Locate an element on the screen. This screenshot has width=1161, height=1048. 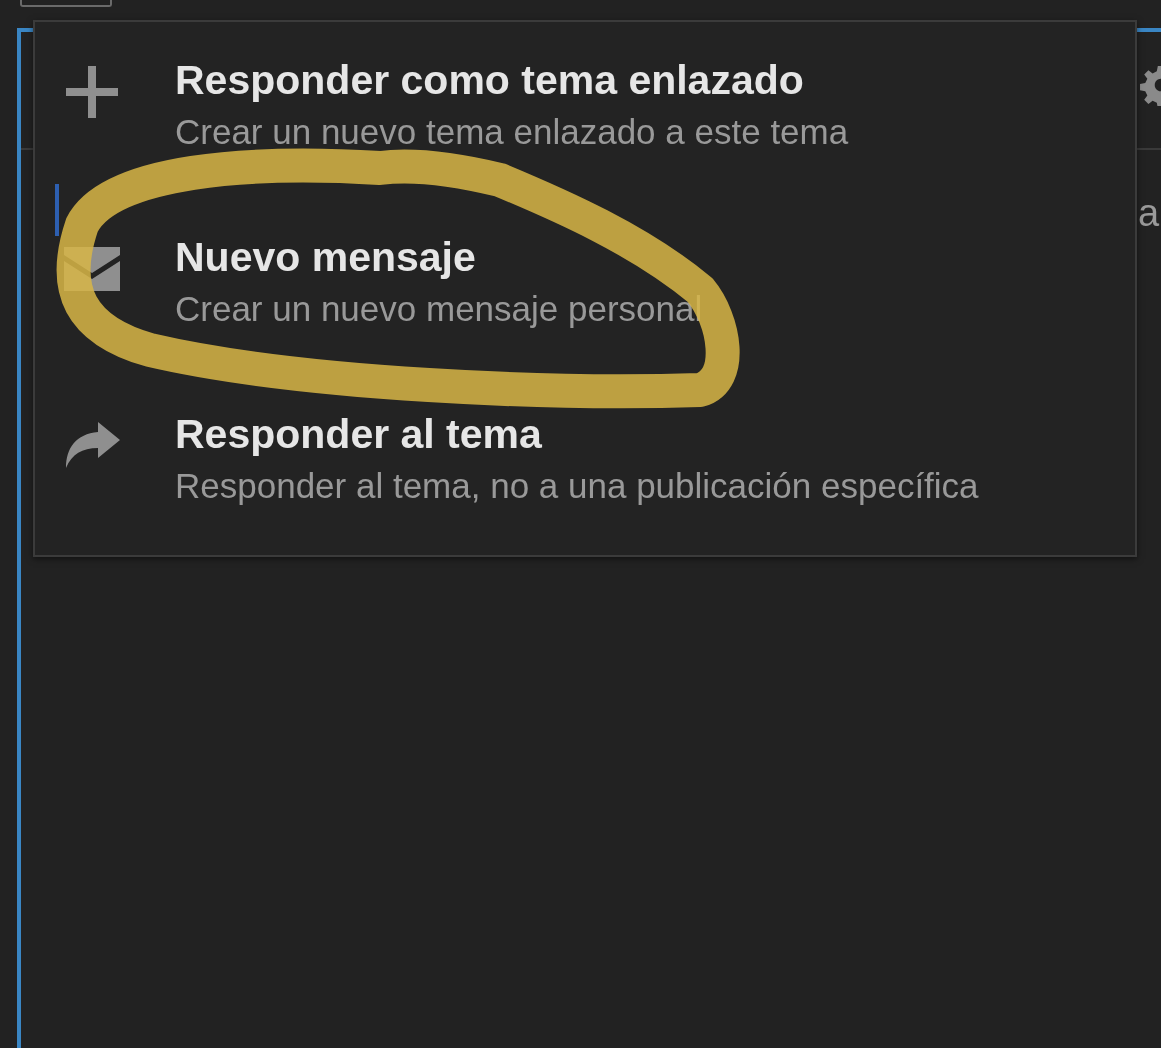
menu-item-description: Crear un nuevo tema enlazado a este tema is located at coordinates (512, 132).